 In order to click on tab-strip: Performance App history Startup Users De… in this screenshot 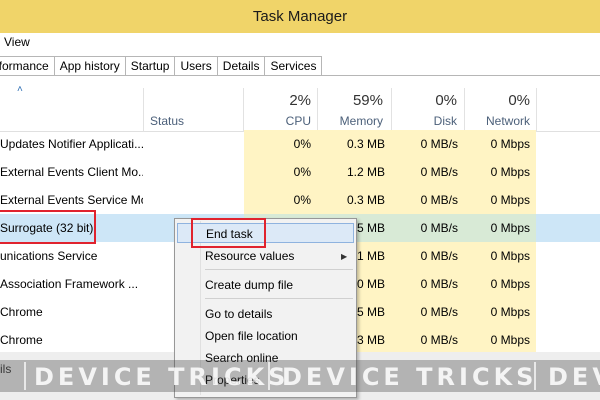, I will do `click(300, 65)`.